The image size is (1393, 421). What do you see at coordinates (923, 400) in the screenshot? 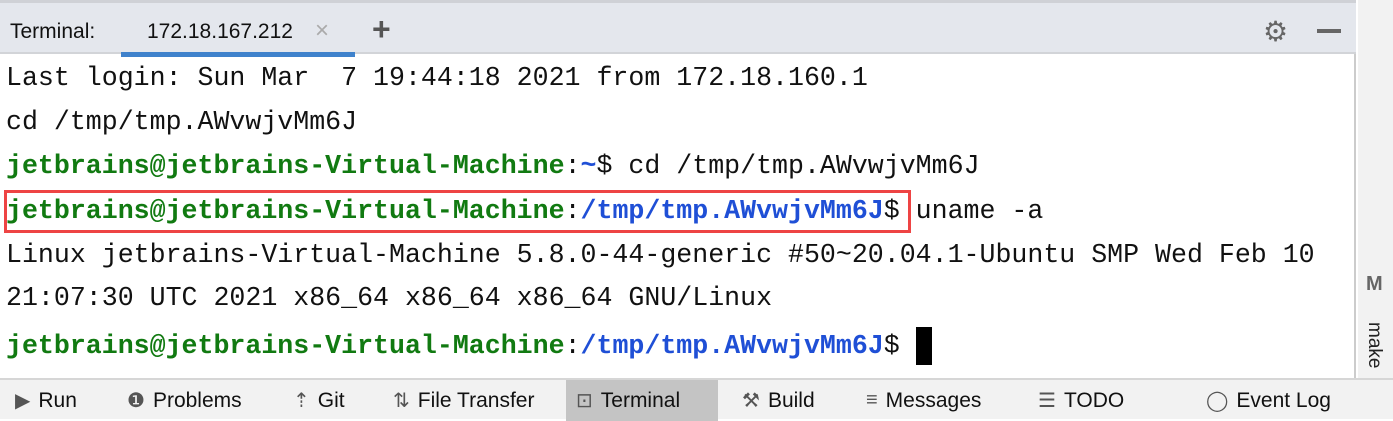
I see `tool-messages: ≡ Messages` at bounding box center [923, 400].